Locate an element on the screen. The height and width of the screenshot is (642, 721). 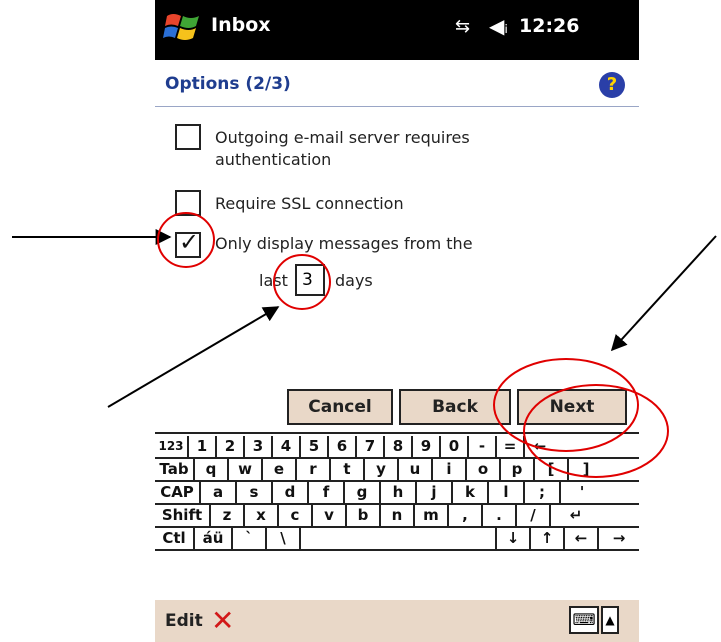
back-button: Back is located at coordinates (455, 407).